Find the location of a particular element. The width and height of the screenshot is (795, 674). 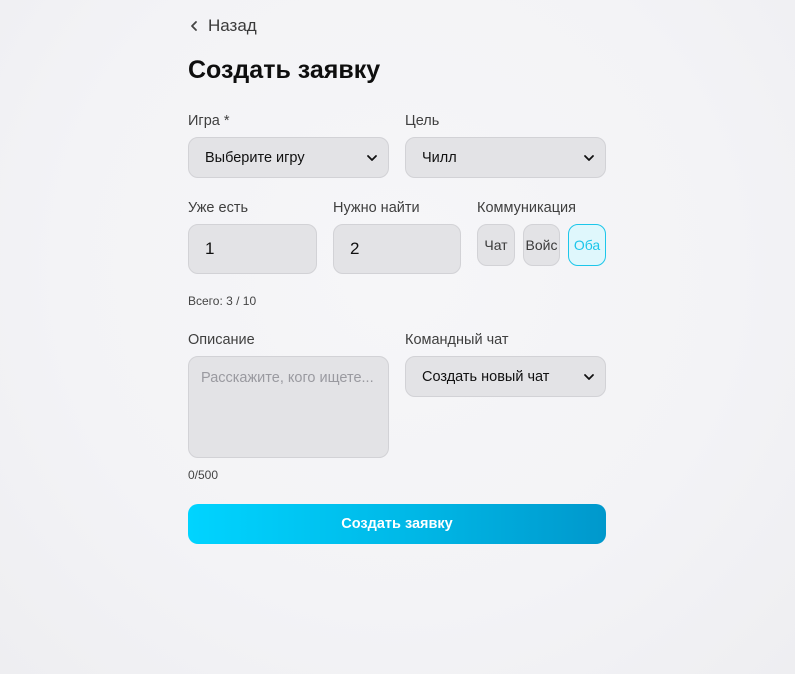

back-label: Назад is located at coordinates (232, 25).